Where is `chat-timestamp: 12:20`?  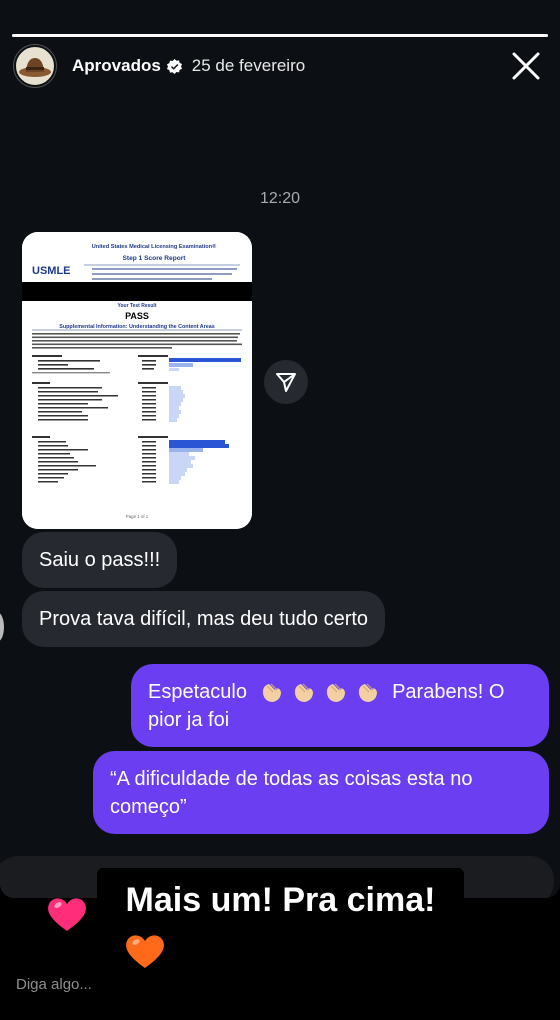
chat-timestamp: 12:20 is located at coordinates (280, 198).